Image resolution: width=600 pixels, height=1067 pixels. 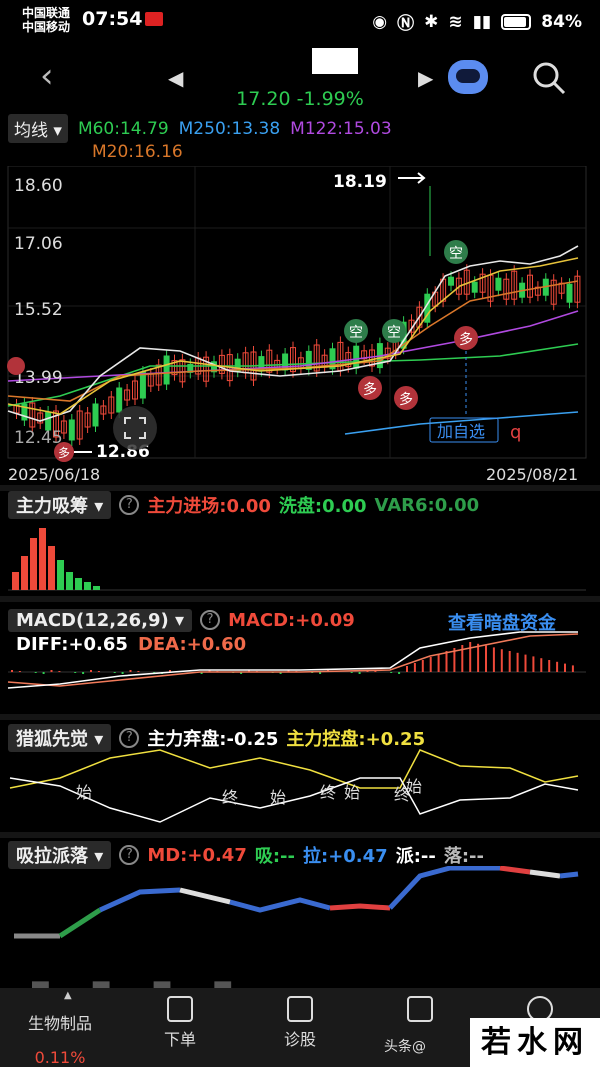 What do you see at coordinates (515, 432) in the screenshot?
I see `q-mark: q` at bounding box center [515, 432].